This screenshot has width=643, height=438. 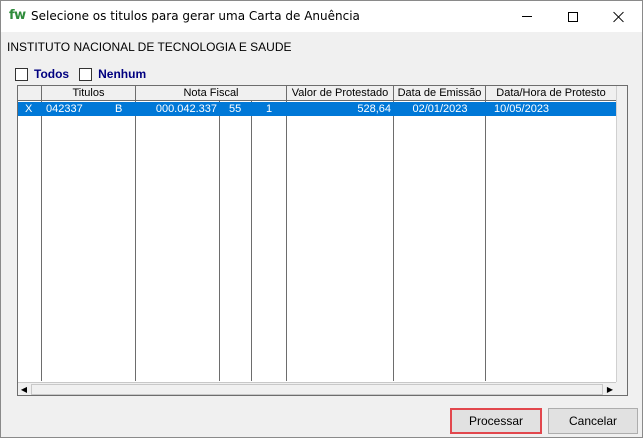 I want to click on horizontal-scroll-thumb, so click(x=317, y=389).